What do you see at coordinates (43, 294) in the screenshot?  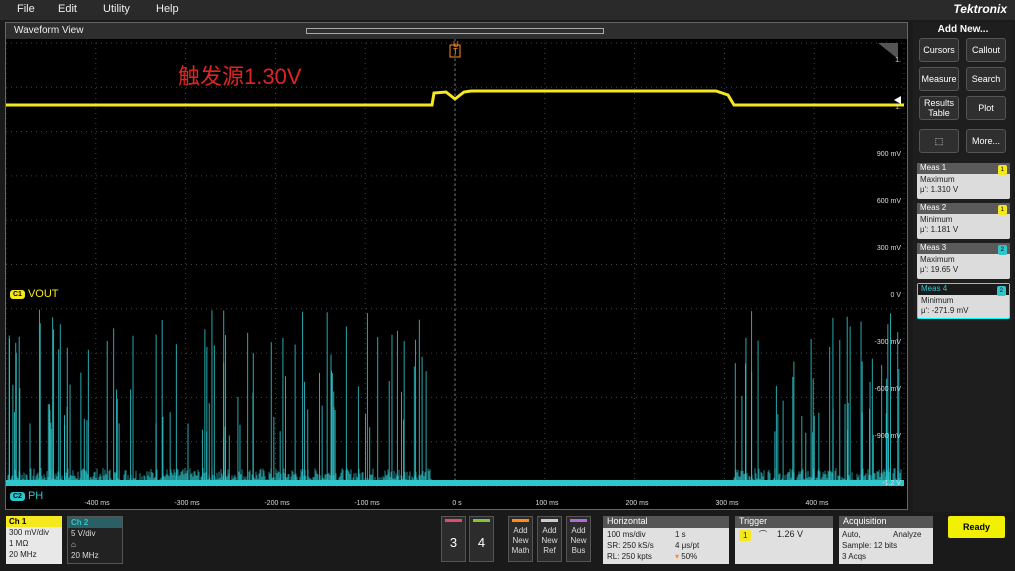 I see `ch1-name: VOUT` at bounding box center [43, 294].